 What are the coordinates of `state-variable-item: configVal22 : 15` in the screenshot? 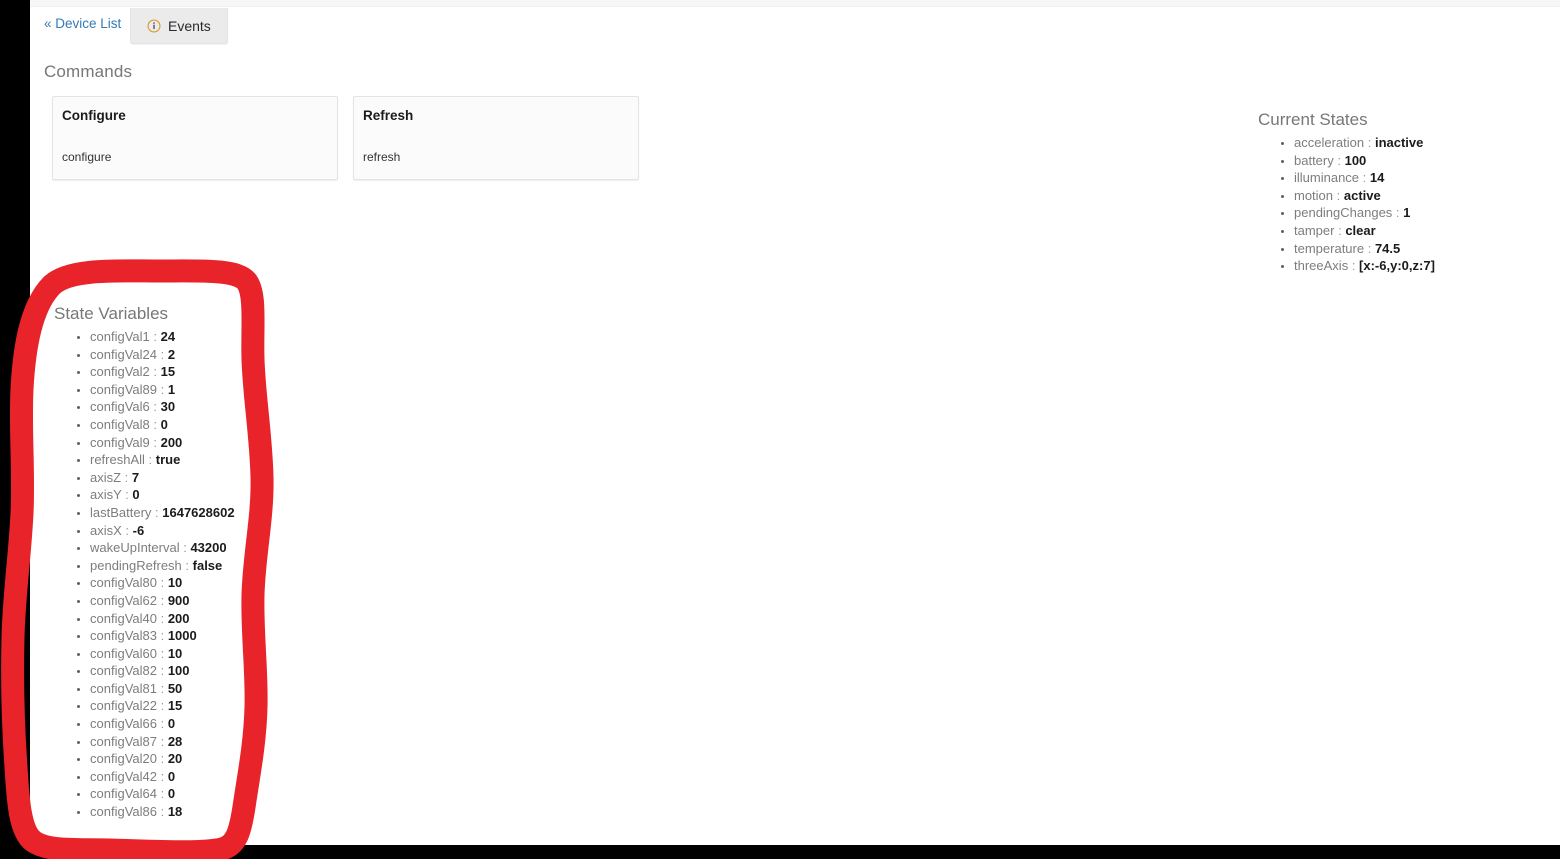 It's located at (162, 706).